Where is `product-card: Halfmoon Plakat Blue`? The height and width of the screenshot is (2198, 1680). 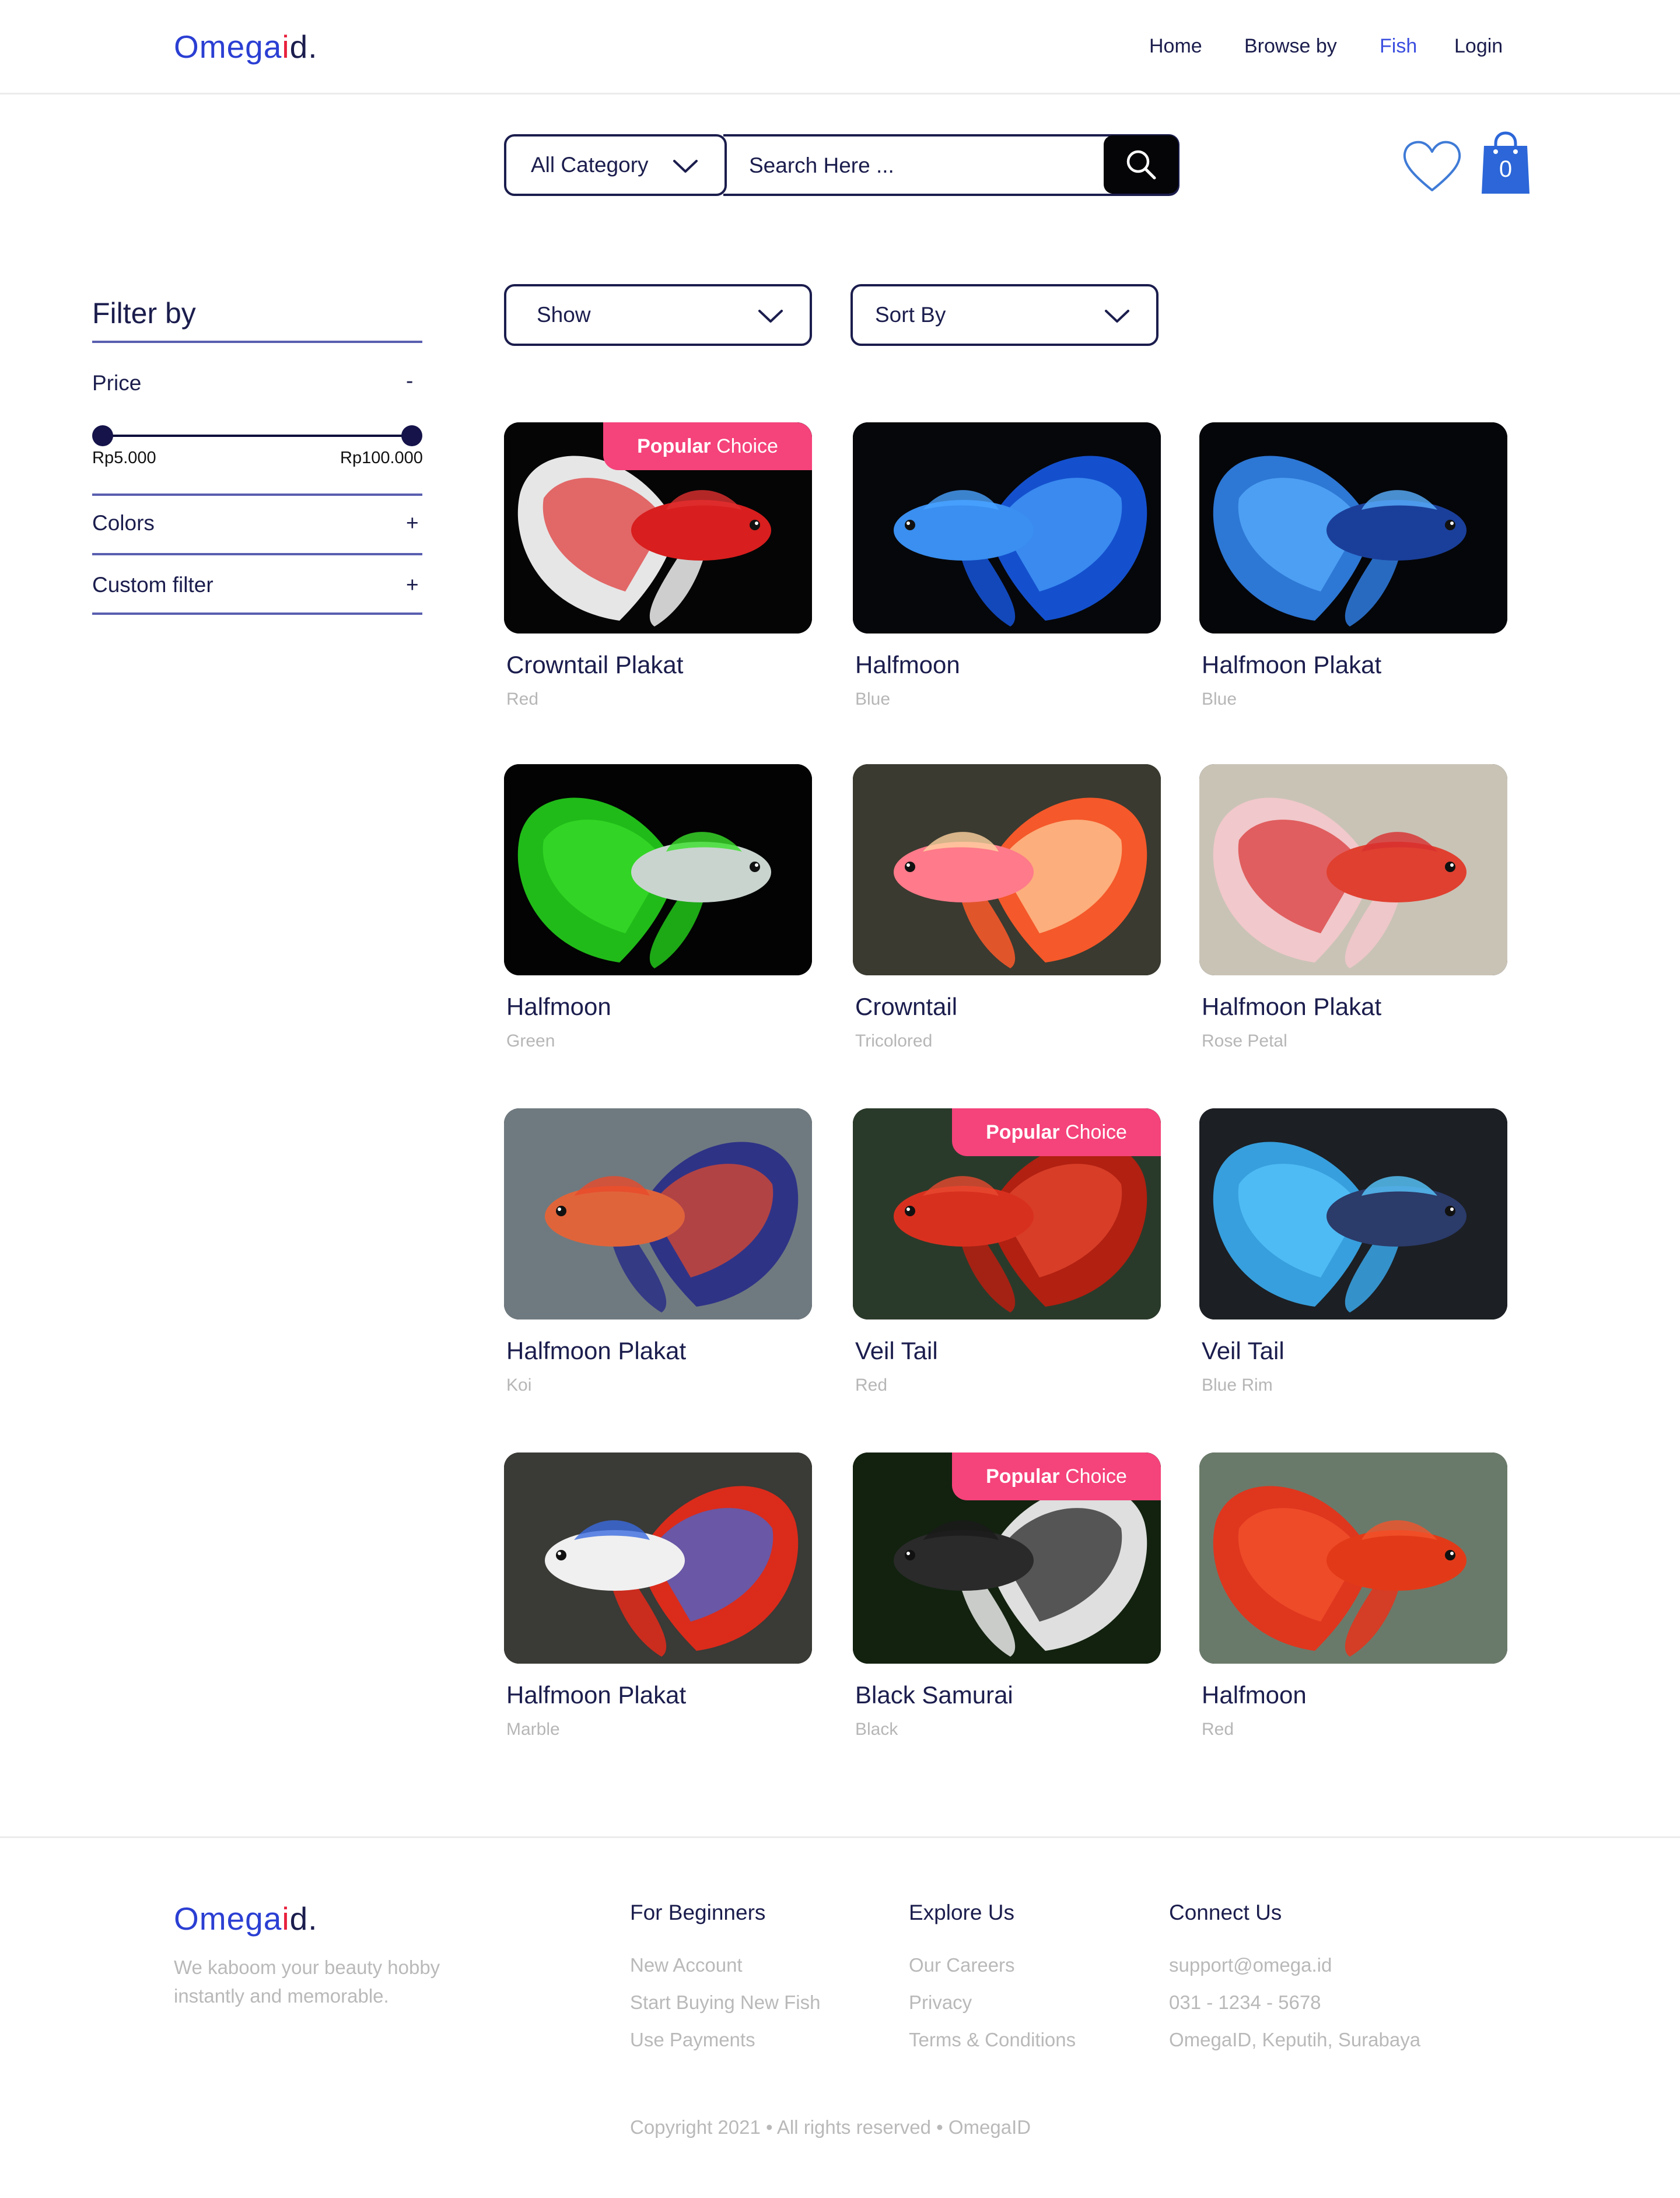
product-card: Halfmoon Plakat Blue is located at coordinates (1353, 574).